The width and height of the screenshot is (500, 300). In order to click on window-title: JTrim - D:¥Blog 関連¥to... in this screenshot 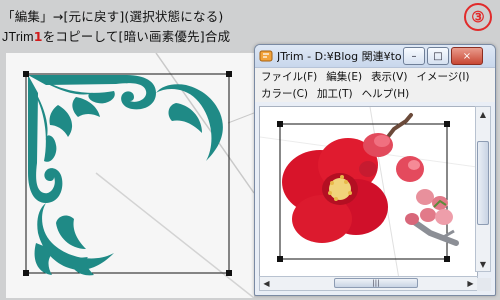, I will do `click(339, 56)`.